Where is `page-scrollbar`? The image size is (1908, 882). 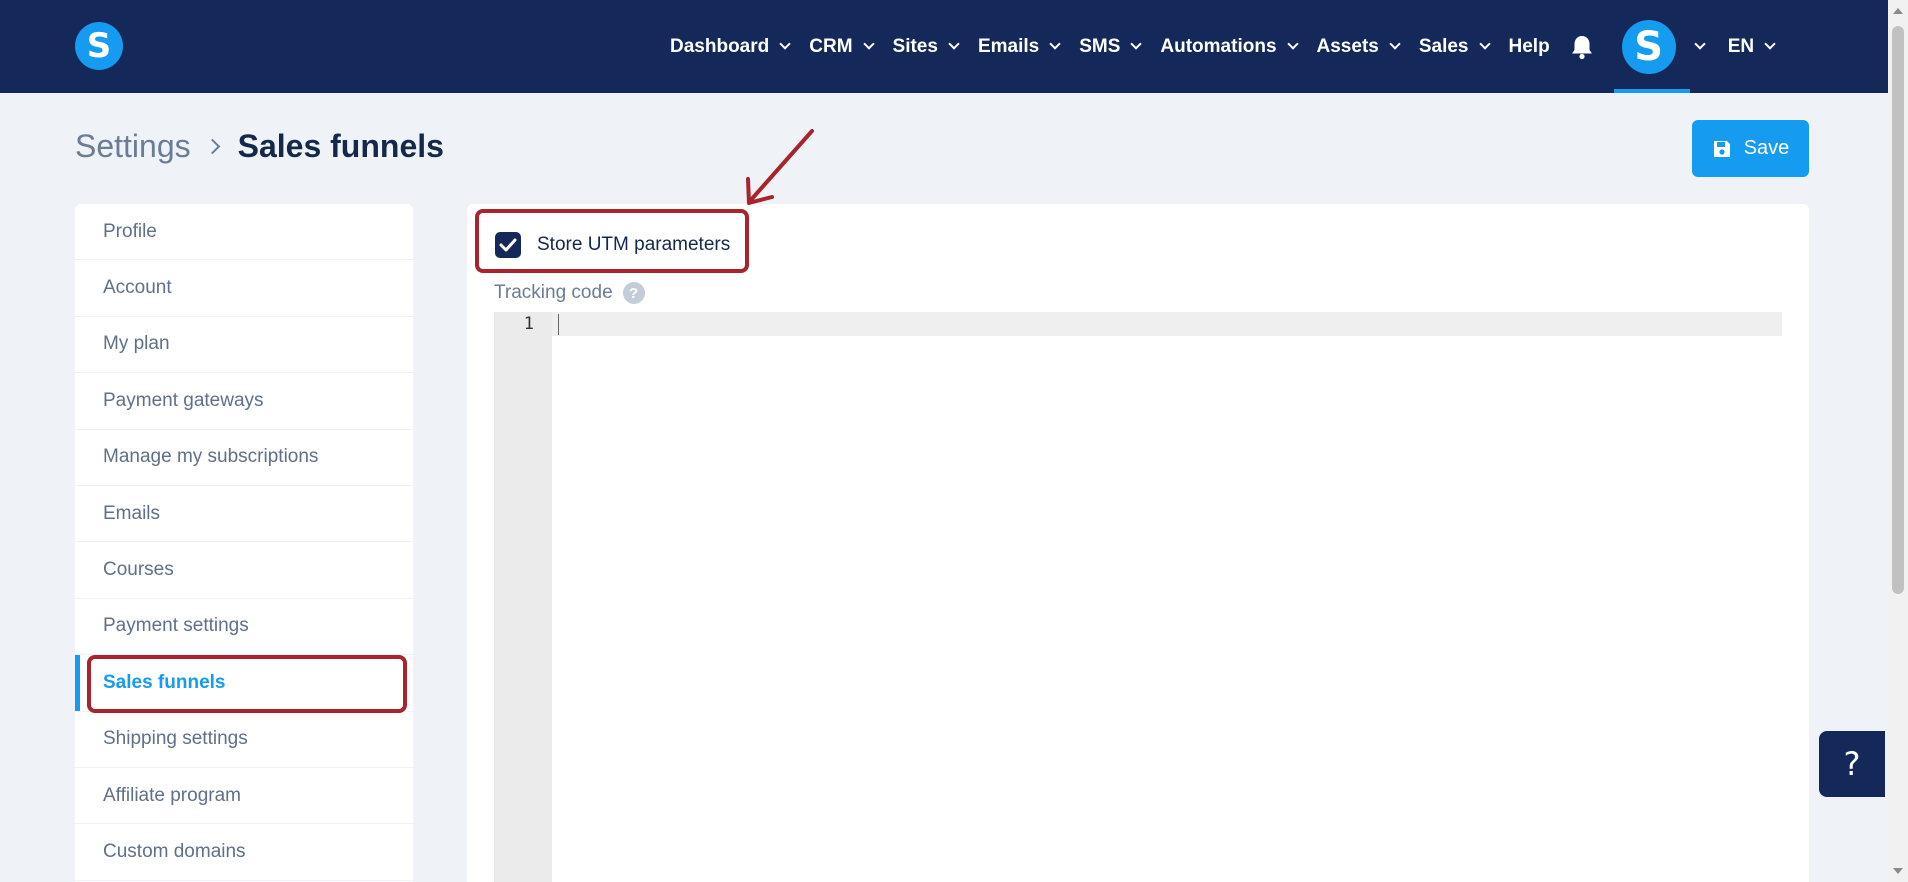
page-scrollbar is located at coordinates (1898, 441).